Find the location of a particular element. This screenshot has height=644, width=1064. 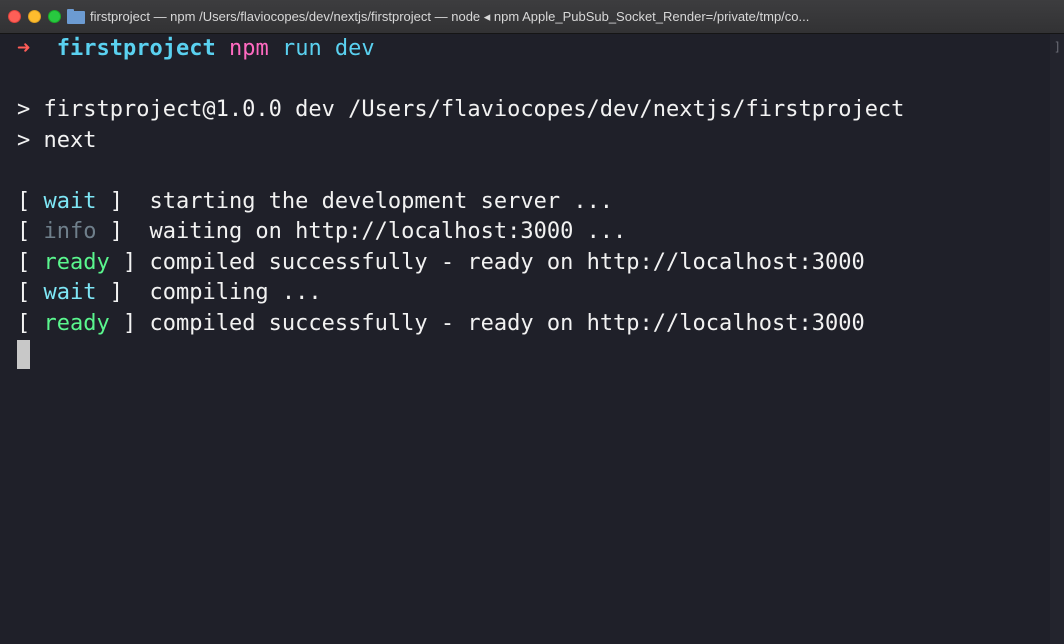

cursor-line is located at coordinates (540, 354).